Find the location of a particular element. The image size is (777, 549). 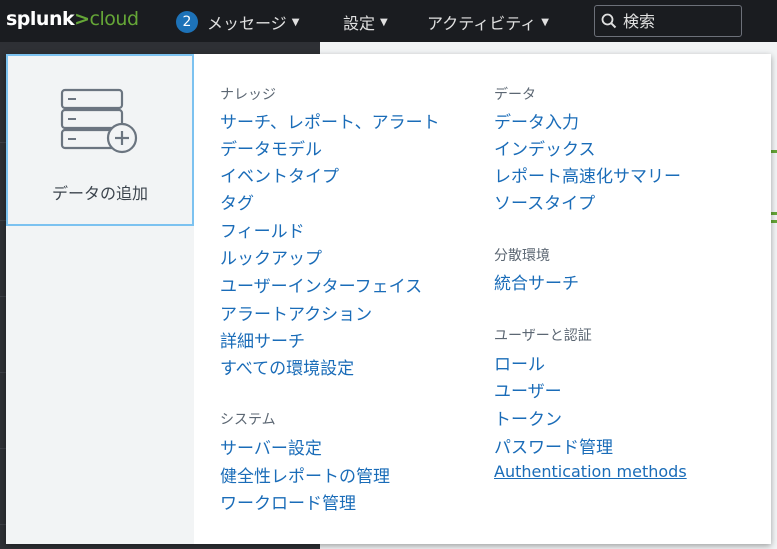

activity-menu: アクティビティ ▼ is located at coordinates (488, 22).